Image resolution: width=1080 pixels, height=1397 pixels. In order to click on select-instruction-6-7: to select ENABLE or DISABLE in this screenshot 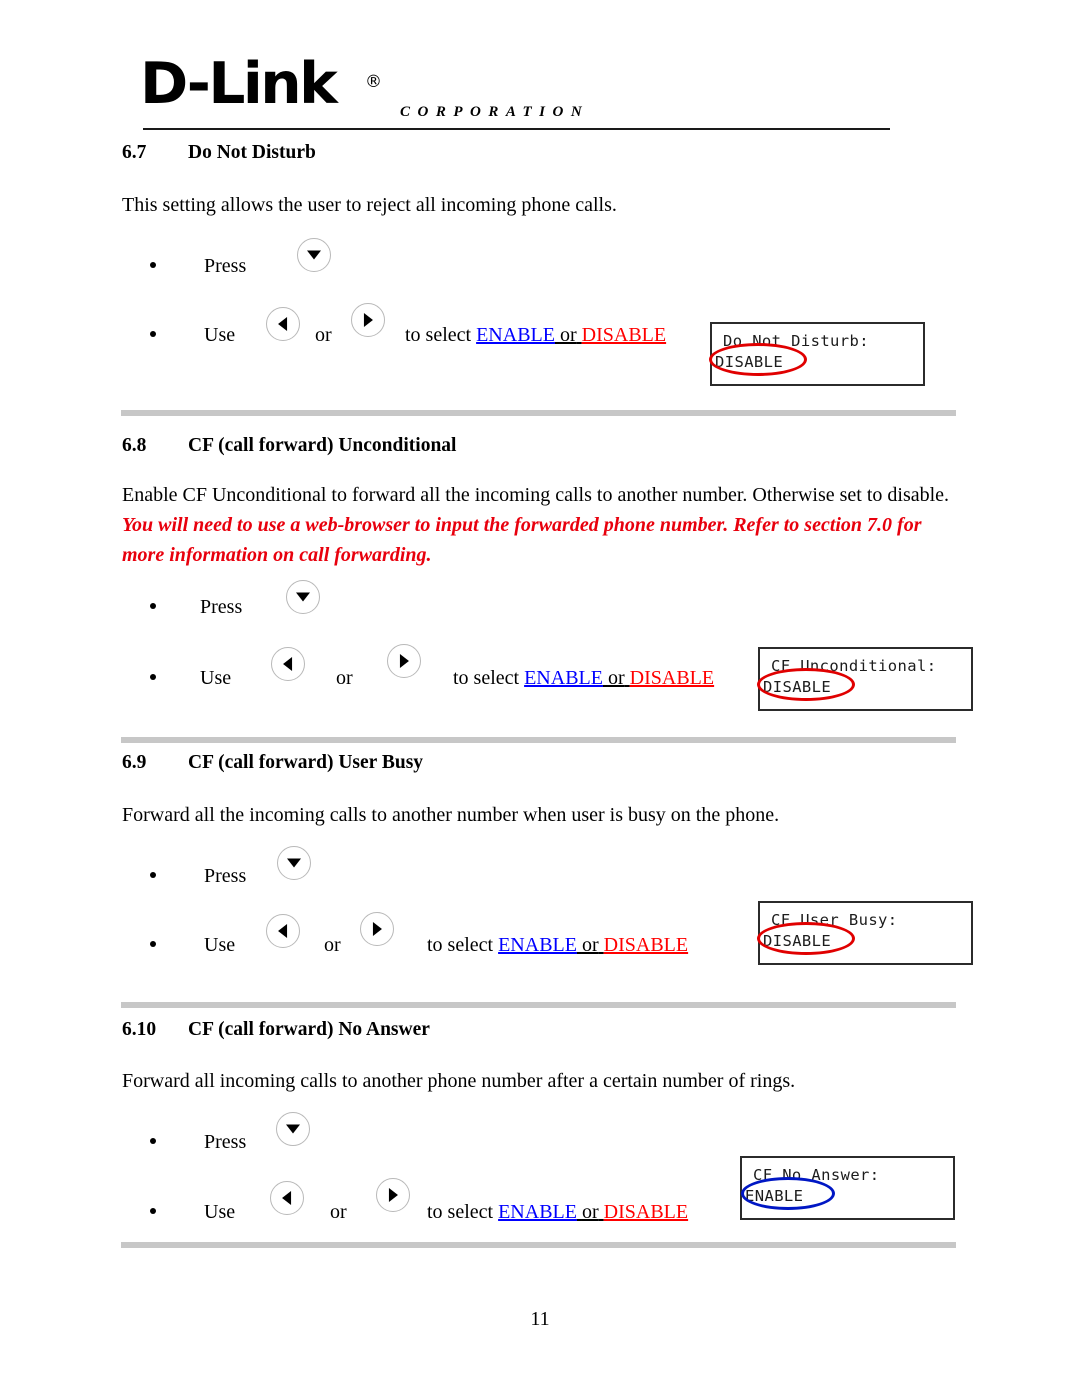, I will do `click(535, 335)`.